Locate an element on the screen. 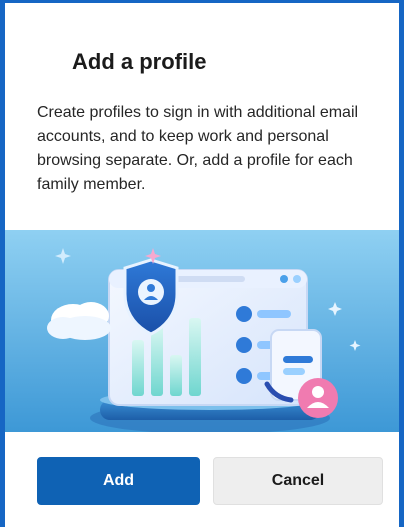  user-icon is located at coordinates (318, 398).